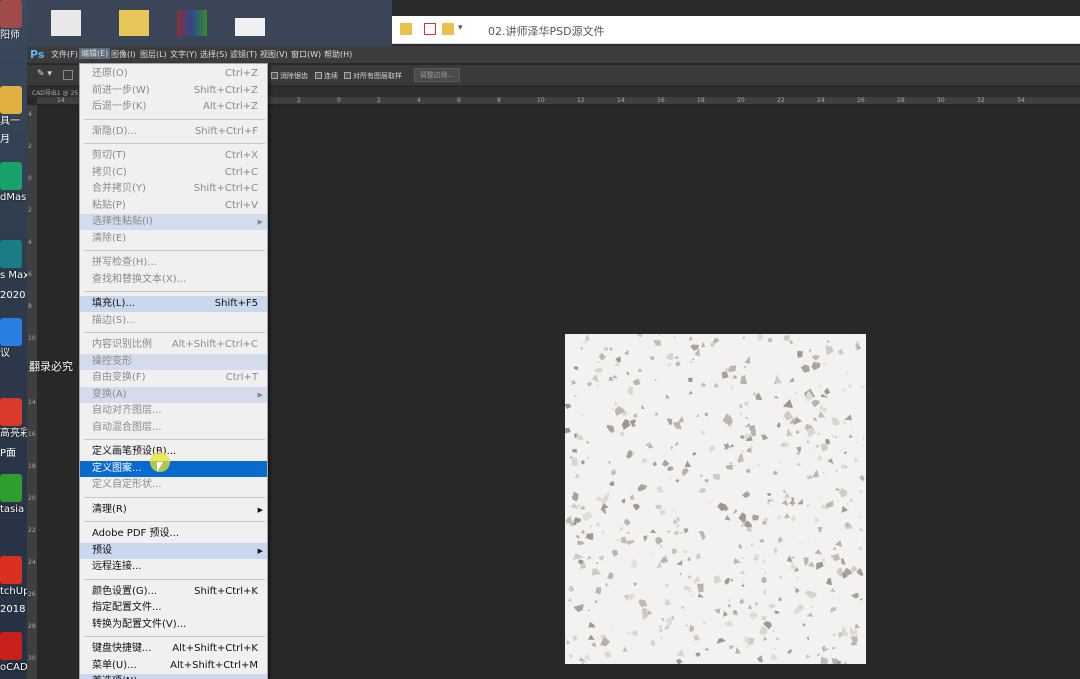 Image resolution: width=1080 pixels, height=679 pixels. Describe the element at coordinates (173, 676) in the screenshot. I see `menu-item: 首选项(N) ▶` at that location.